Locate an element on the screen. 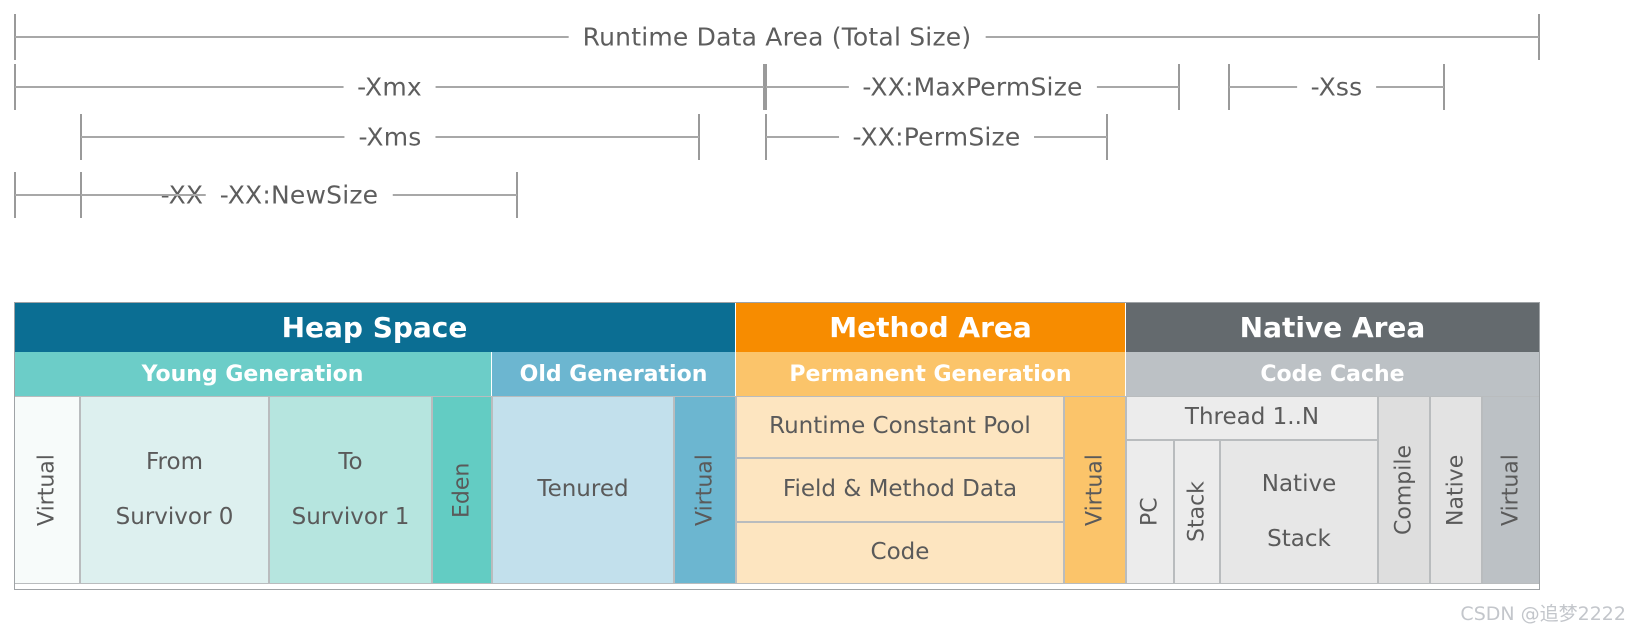  cell-code: Code is located at coordinates (900, 553).